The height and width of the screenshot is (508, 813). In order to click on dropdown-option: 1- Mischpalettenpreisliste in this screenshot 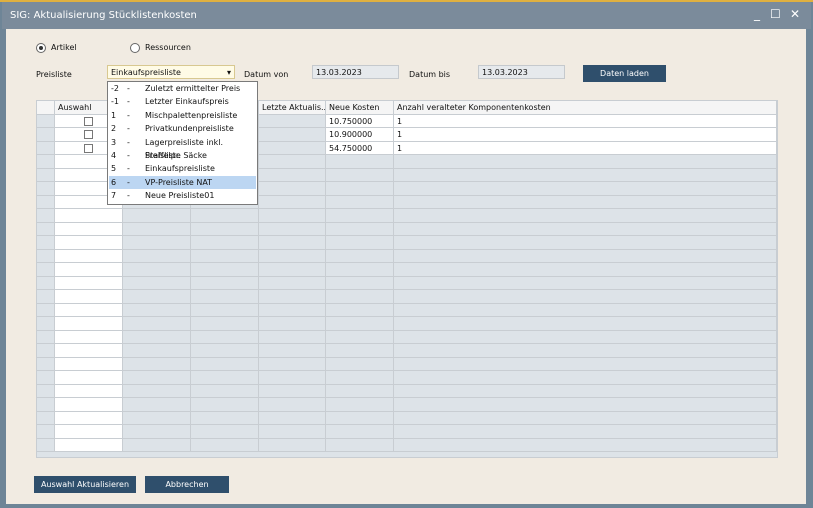, I will do `click(182, 115)`.